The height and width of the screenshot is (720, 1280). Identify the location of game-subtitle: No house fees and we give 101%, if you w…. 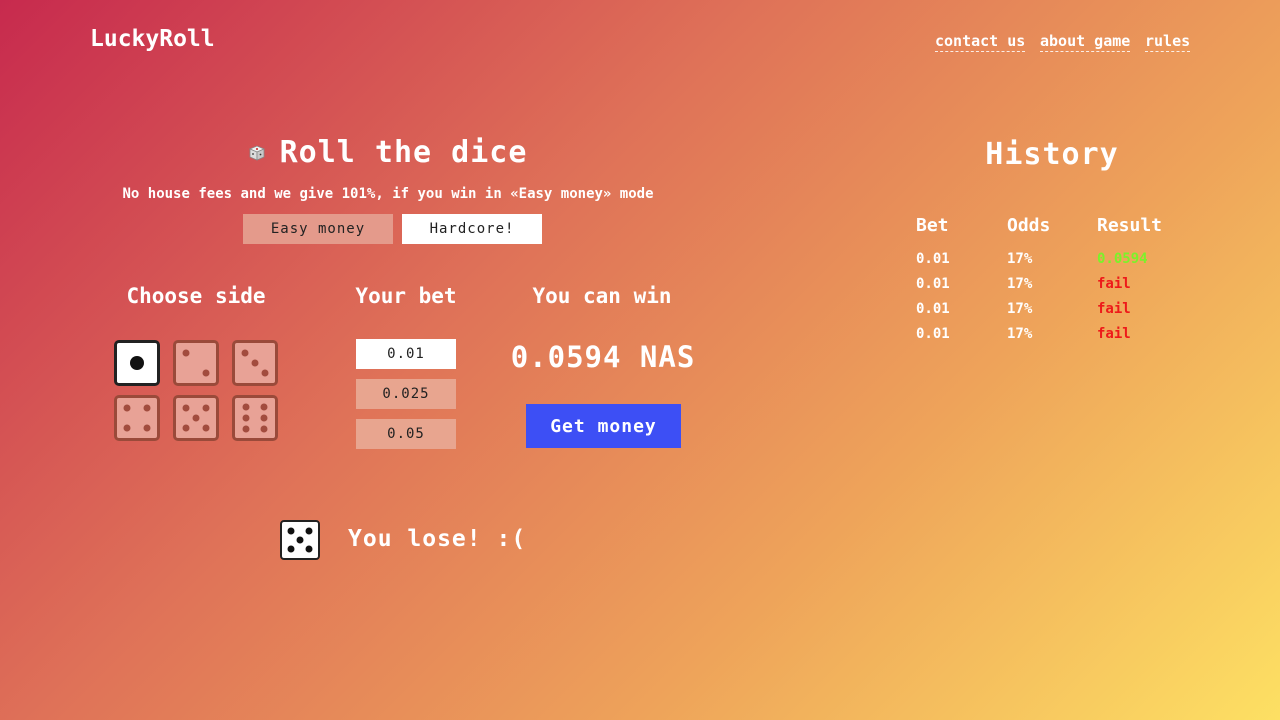
(388, 194).